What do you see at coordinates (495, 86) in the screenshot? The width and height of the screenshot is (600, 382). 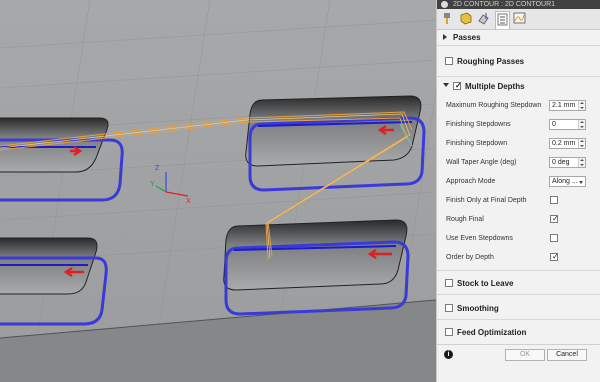 I see `multiple-depths-label: Multiple Depths` at bounding box center [495, 86].